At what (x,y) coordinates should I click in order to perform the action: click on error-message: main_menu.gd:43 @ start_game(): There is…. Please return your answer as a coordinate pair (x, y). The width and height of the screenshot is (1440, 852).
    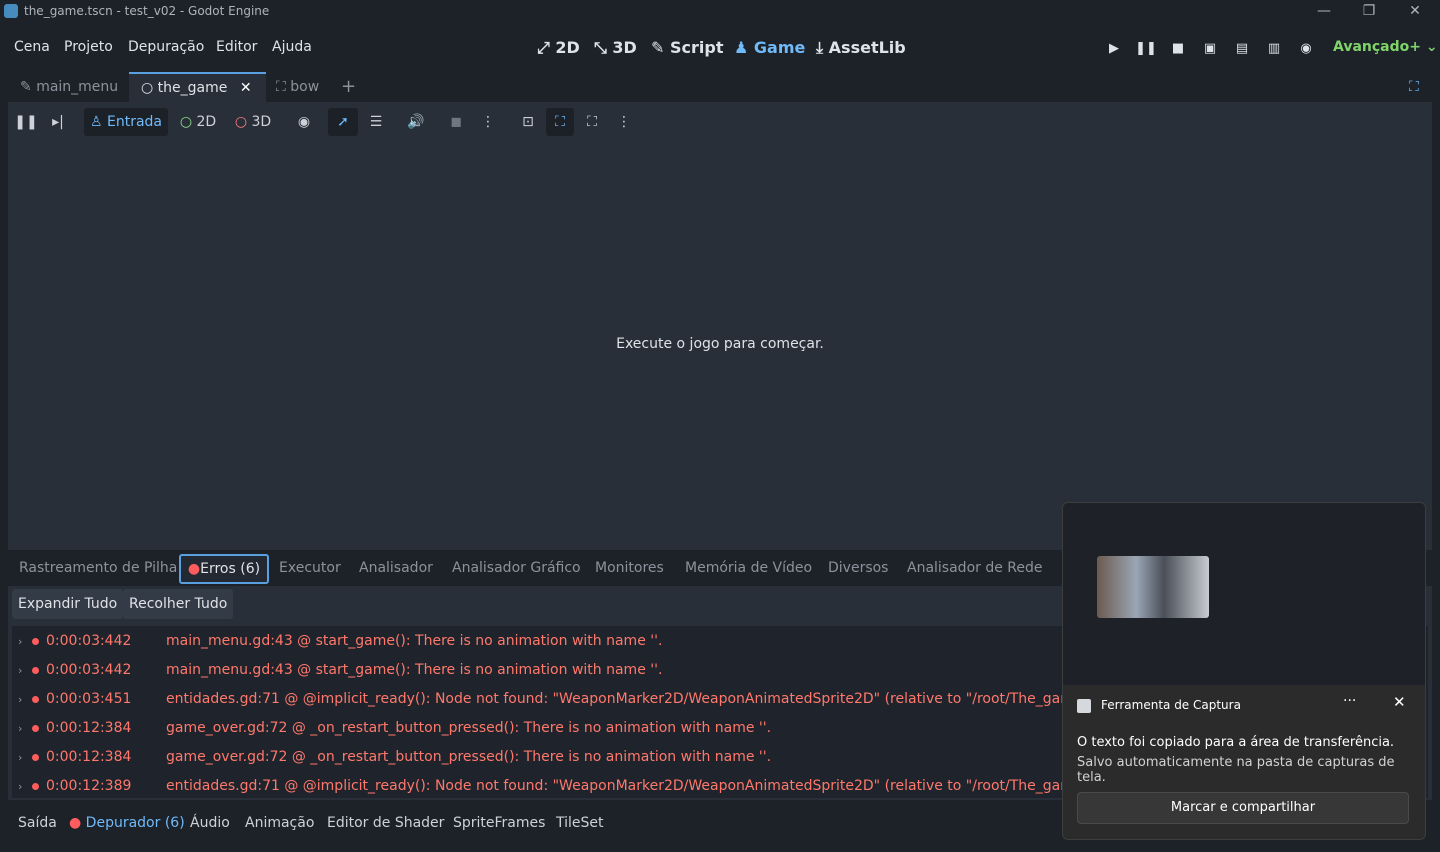
    Looking at the image, I should click on (414, 641).